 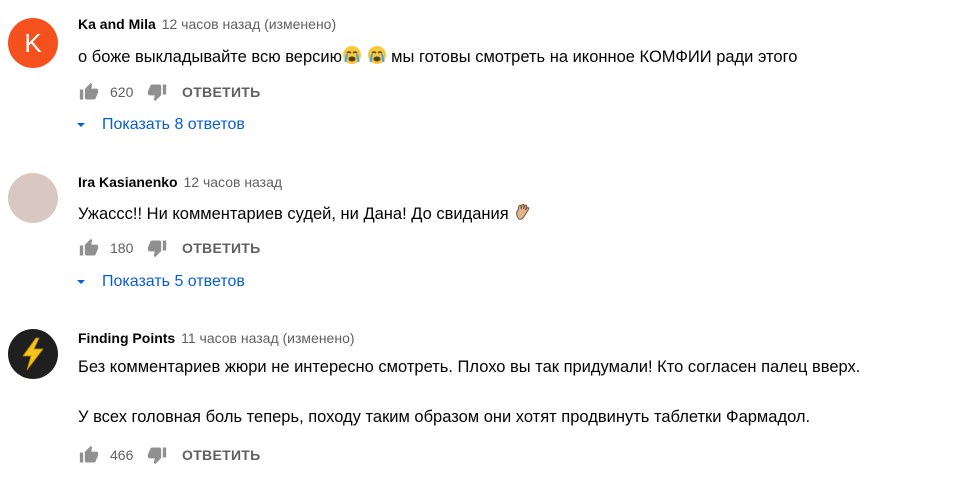 What do you see at coordinates (210, 57) in the screenshot?
I see `comment-text-part: о боже выкладывайте всю версию` at bounding box center [210, 57].